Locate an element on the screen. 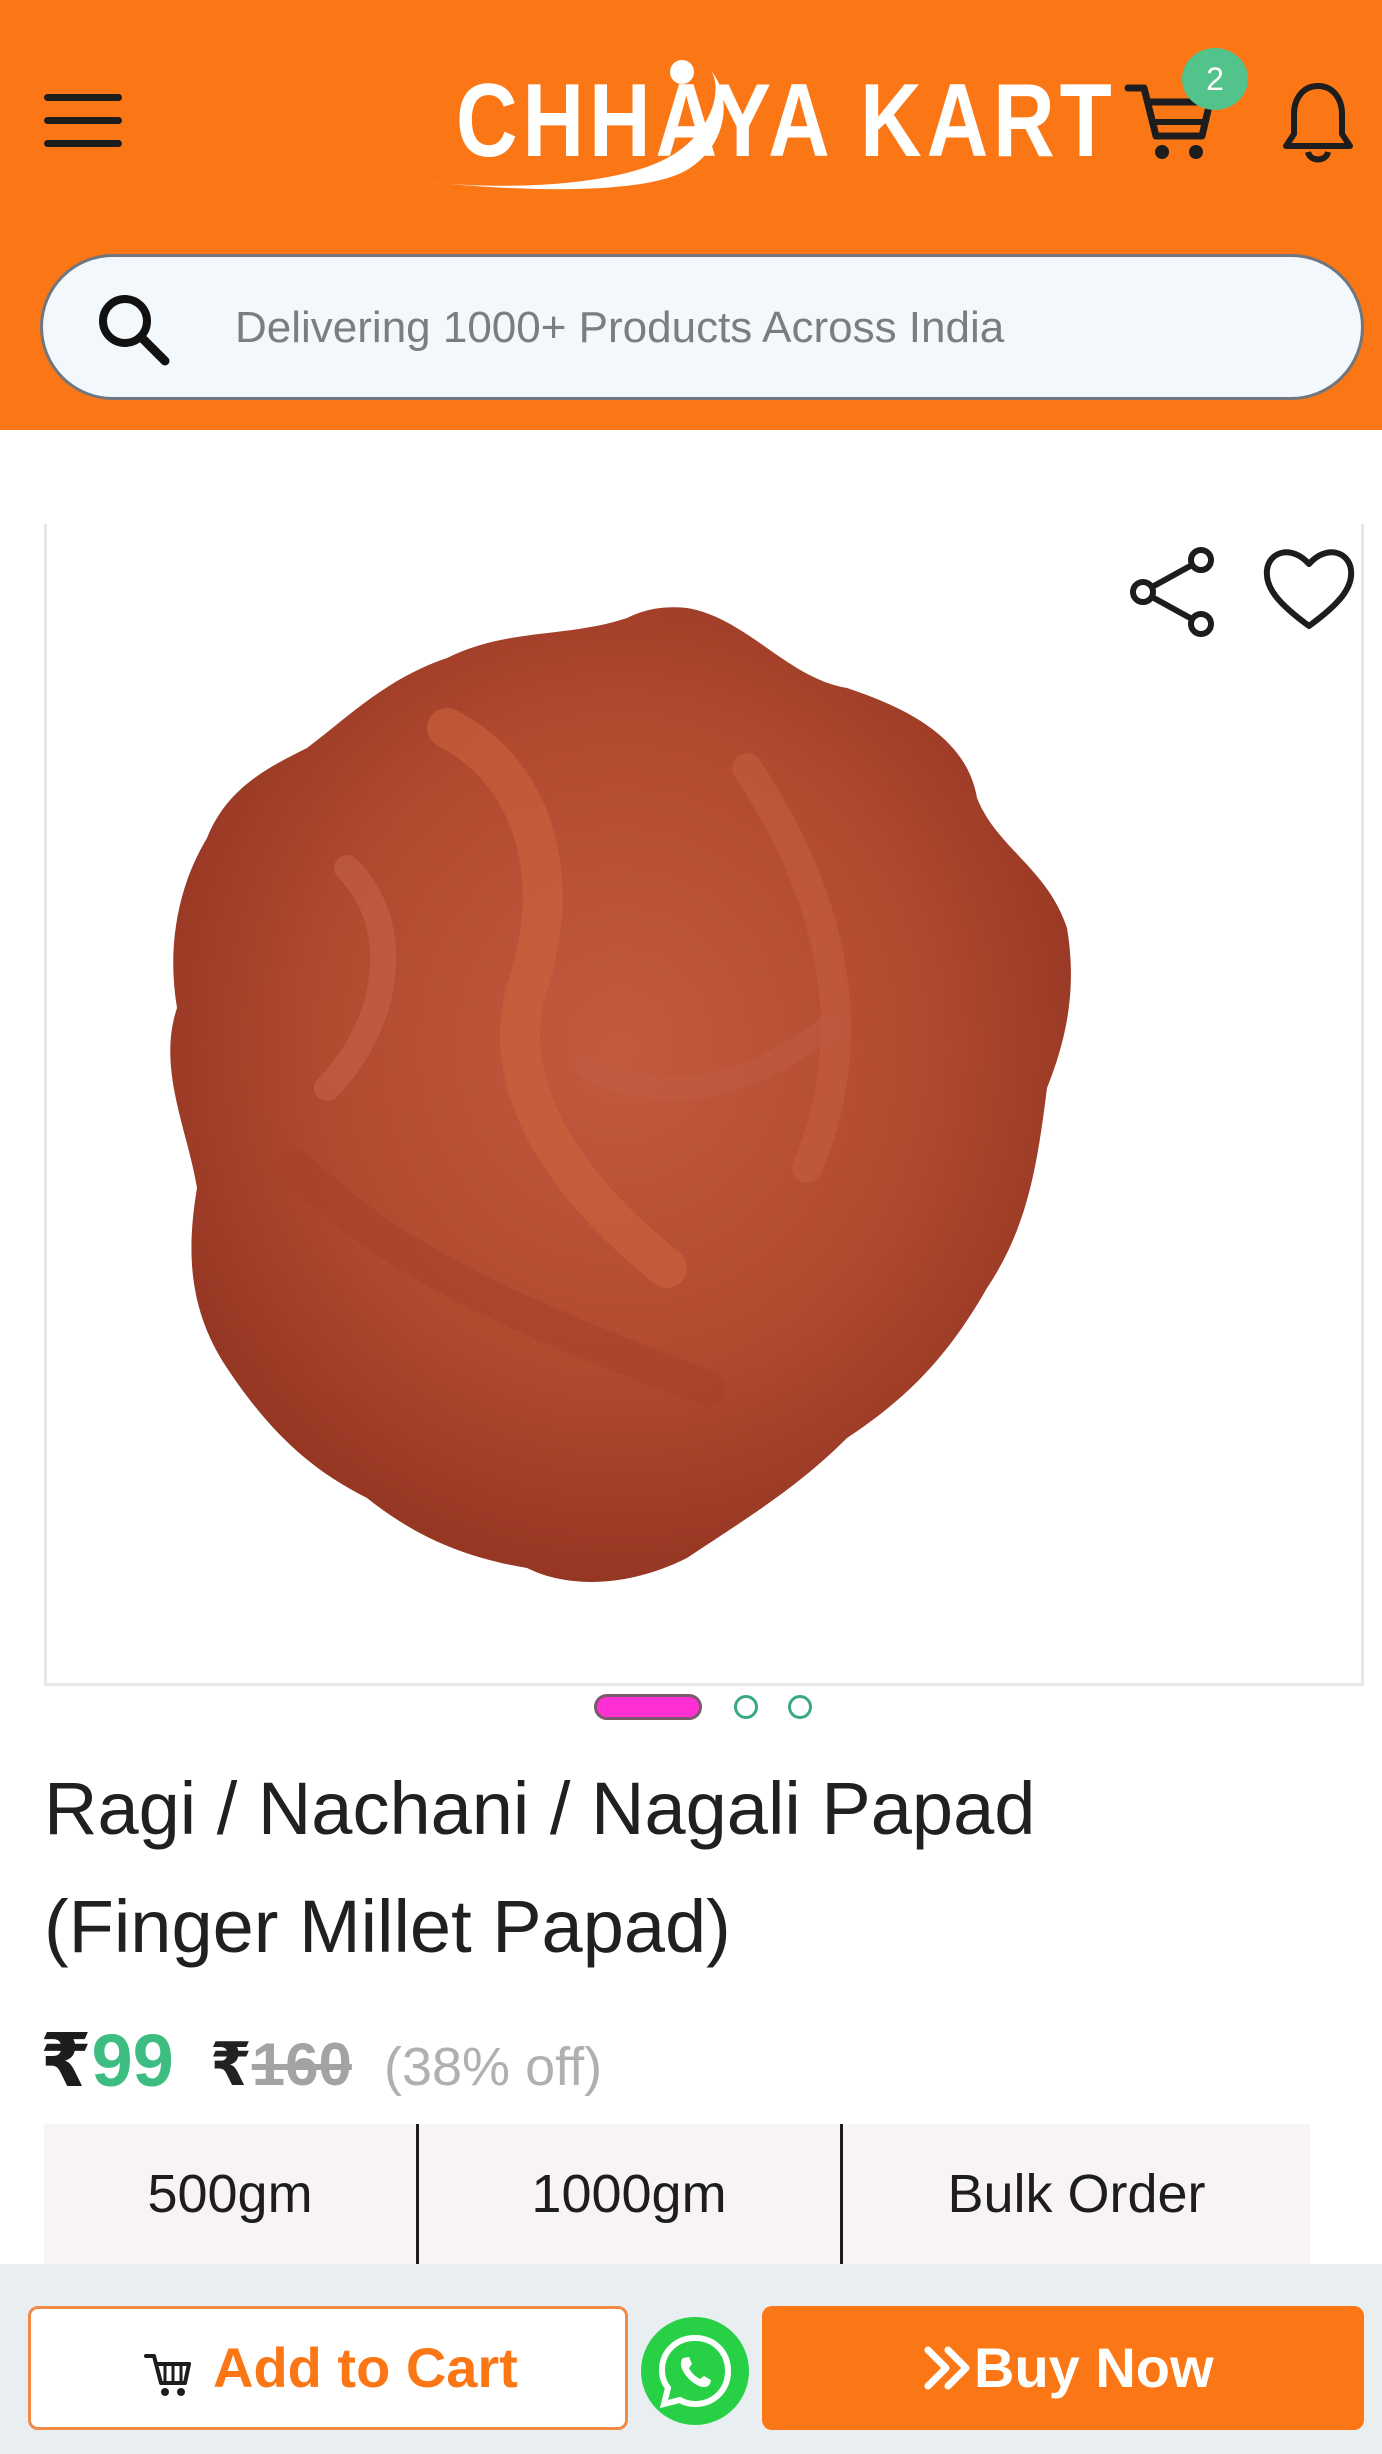 Image resolution: width=1382 pixels, height=2454 pixels. mrp-value: 160 is located at coordinates (301, 2064).